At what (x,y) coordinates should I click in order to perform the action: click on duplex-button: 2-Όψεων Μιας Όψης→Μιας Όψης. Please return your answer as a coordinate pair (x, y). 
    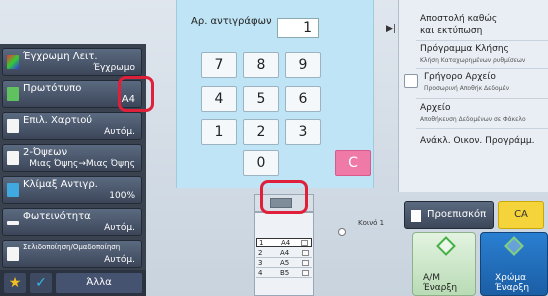
    Looking at the image, I should click on (72, 158).